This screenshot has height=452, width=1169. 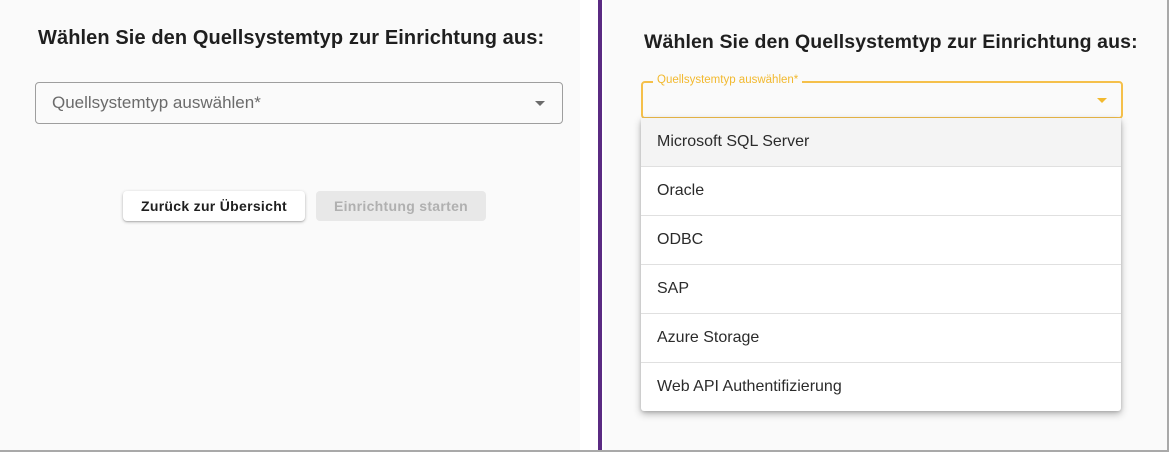 What do you see at coordinates (882, 96) in the screenshot?
I see `source-type-select-open: Quellsystemtyp auswählen*` at bounding box center [882, 96].